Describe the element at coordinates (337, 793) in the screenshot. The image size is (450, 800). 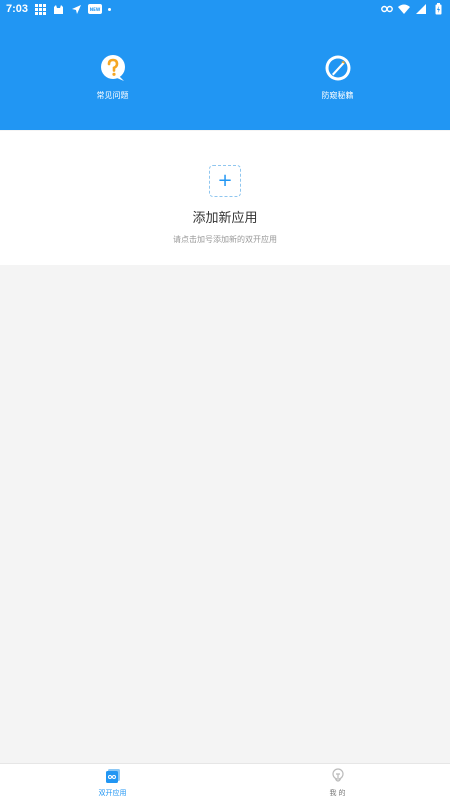
I see `tab-profile-label: 我 的` at that location.